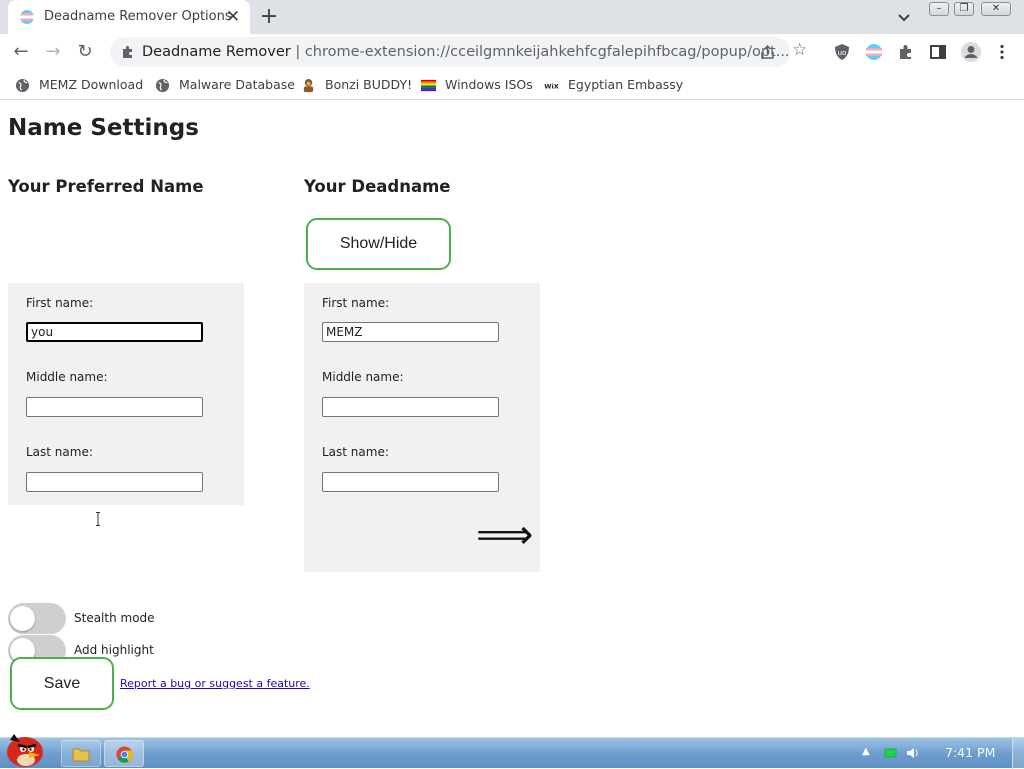  What do you see at coordinates (906, 52) in the screenshot?
I see `extensions-puzzle-icon` at bounding box center [906, 52].